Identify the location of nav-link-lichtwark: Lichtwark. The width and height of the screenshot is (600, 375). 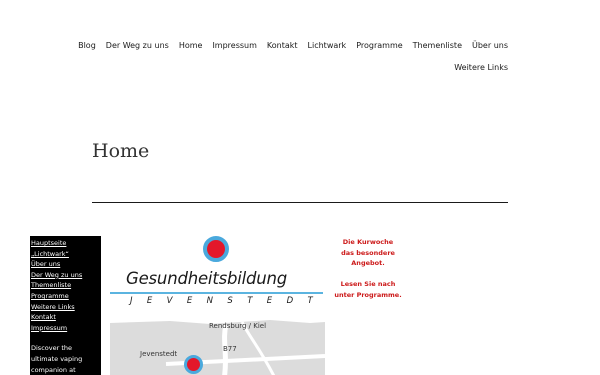
(327, 46).